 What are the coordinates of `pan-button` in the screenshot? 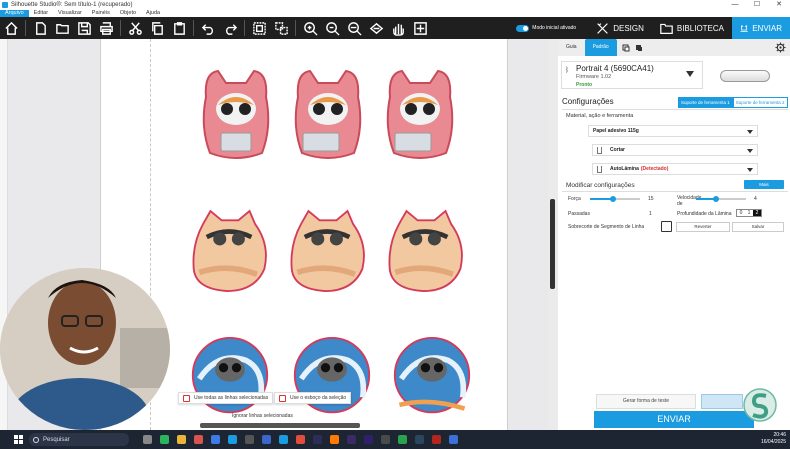 It's located at (398, 28).